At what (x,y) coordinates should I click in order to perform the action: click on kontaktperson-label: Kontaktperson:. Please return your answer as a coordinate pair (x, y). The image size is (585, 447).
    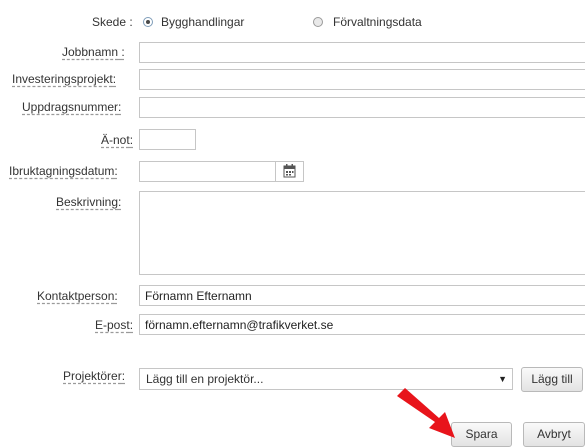
    Looking at the image, I should click on (77, 296).